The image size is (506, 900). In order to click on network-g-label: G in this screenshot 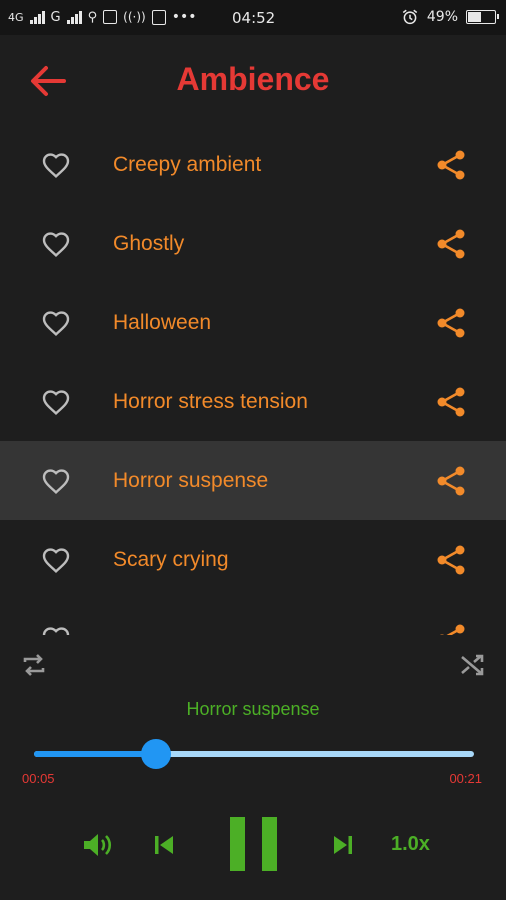, I will do `click(55, 17)`.